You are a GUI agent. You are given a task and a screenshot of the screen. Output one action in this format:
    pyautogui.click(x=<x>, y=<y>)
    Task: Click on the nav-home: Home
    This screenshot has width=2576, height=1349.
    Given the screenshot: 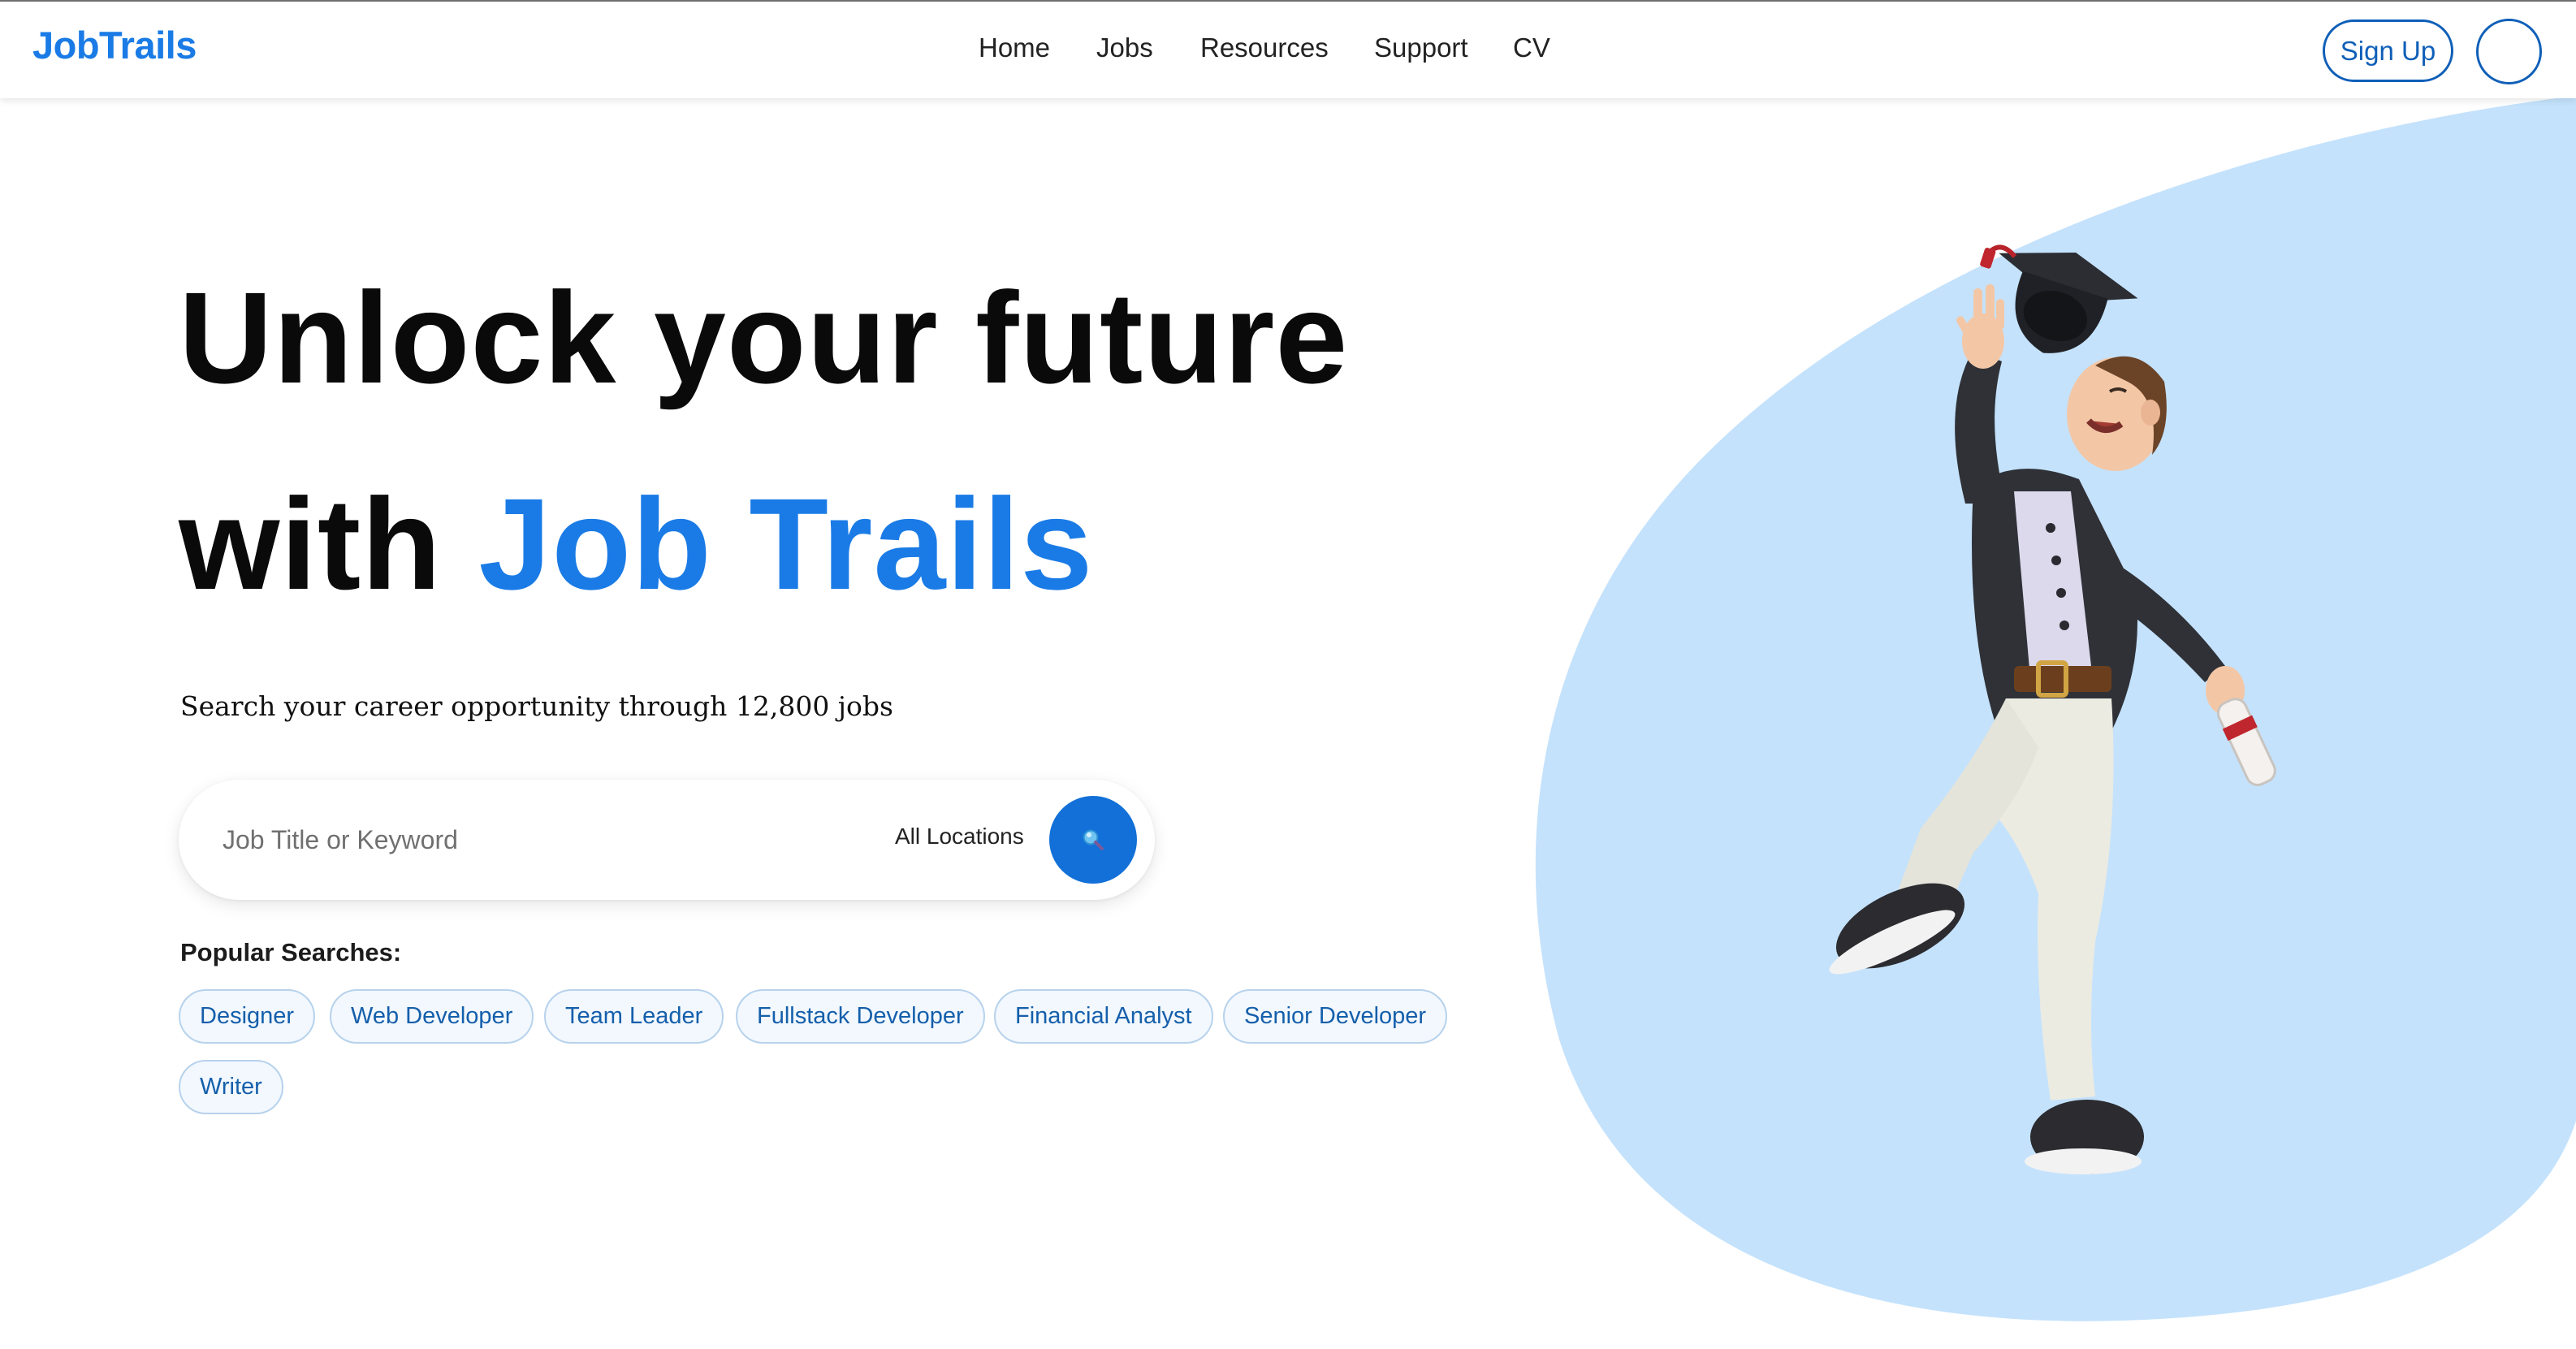 What is the action you would take?
    pyautogui.click(x=1015, y=47)
    